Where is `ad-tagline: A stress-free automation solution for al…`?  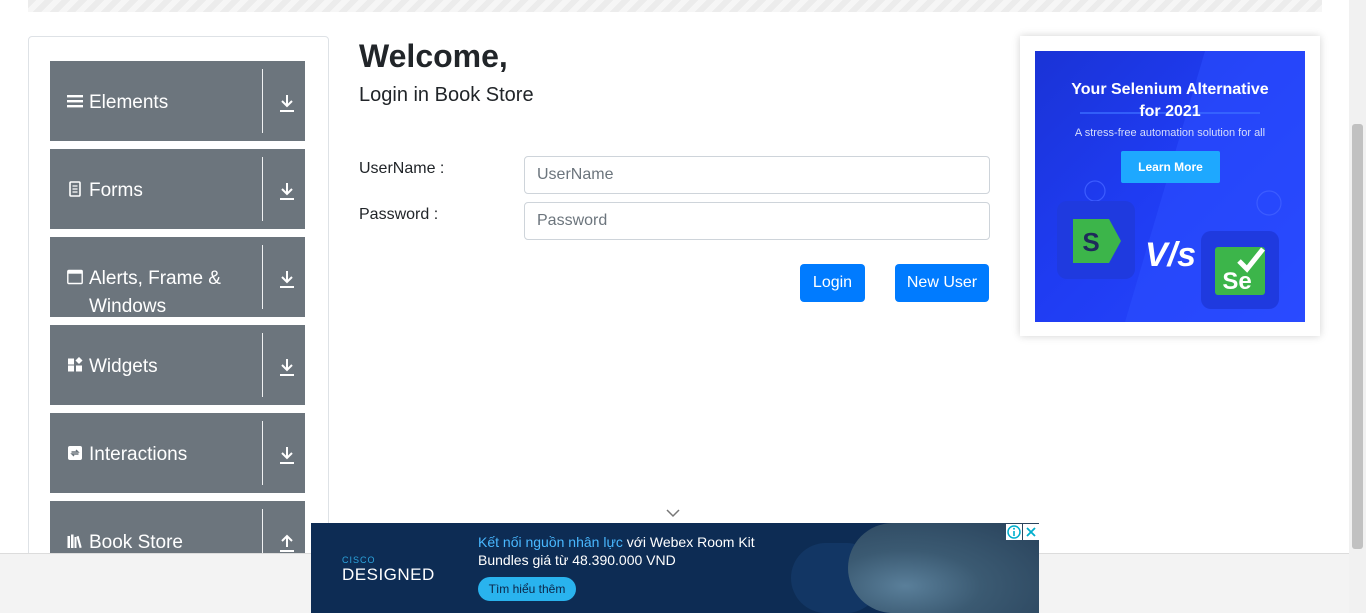 ad-tagline: A stress-free automation solution for al… is located at coordinates (1170, 133).